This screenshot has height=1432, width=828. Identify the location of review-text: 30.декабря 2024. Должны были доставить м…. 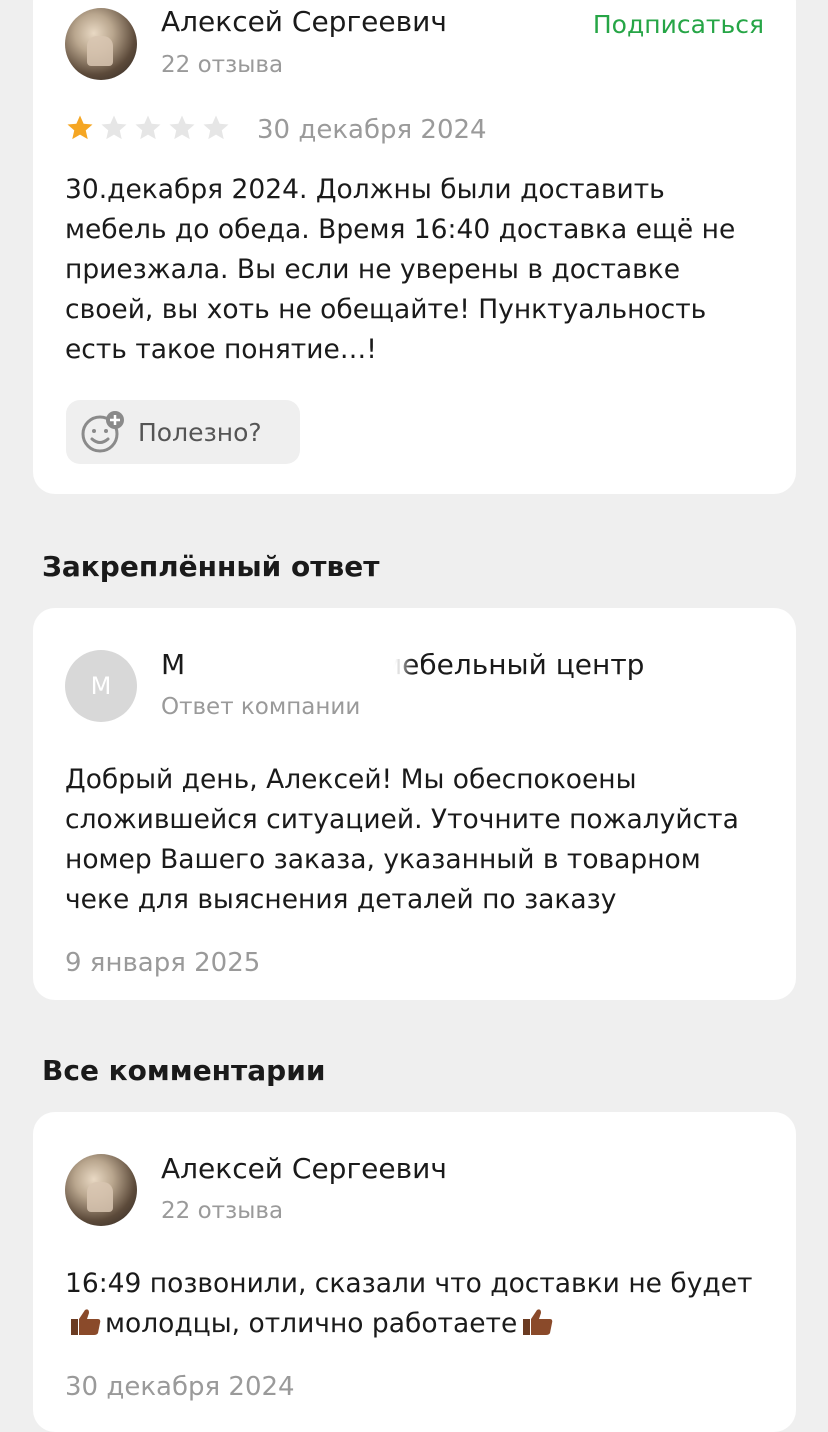
(400, 269).